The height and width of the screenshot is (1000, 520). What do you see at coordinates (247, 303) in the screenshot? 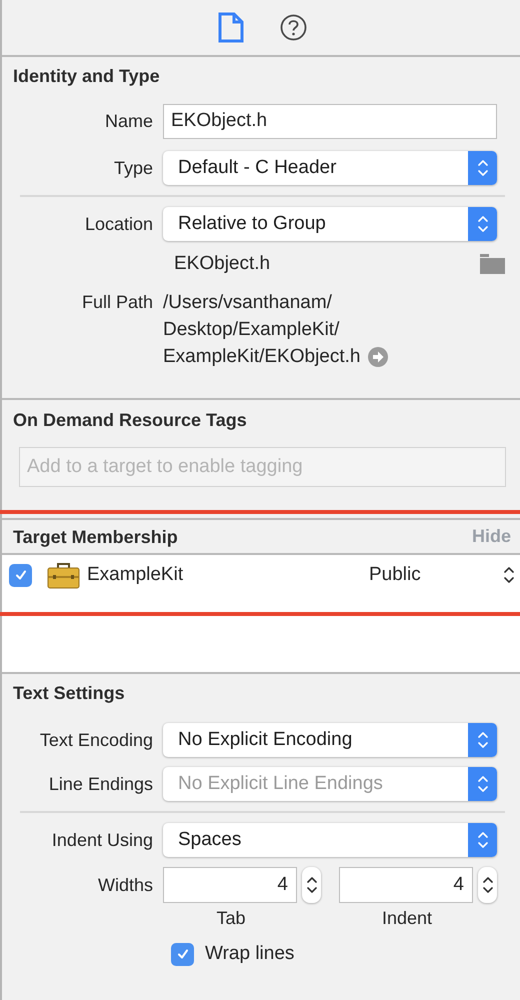
I see `path-text: /Users/vsanthanam/` at bounding box center [247, 303].